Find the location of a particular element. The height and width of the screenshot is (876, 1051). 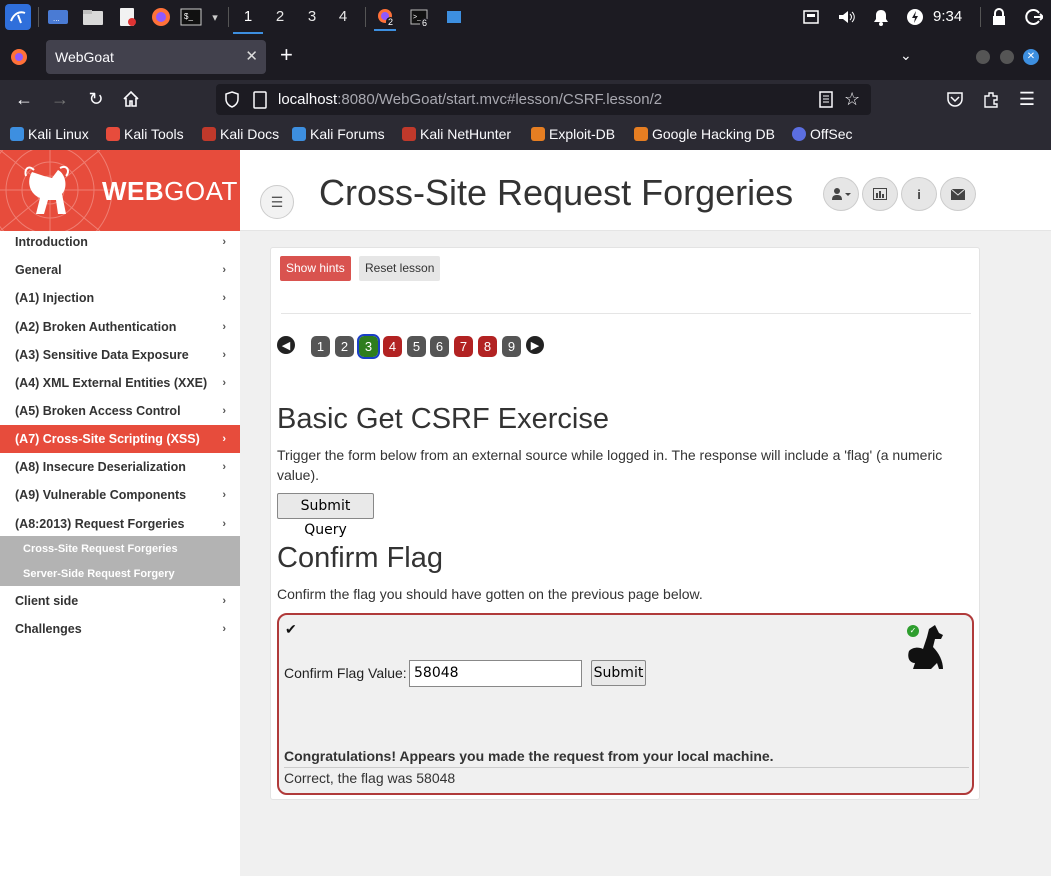

tab-close-icon: ✕ is located at coordinates (251, 57).